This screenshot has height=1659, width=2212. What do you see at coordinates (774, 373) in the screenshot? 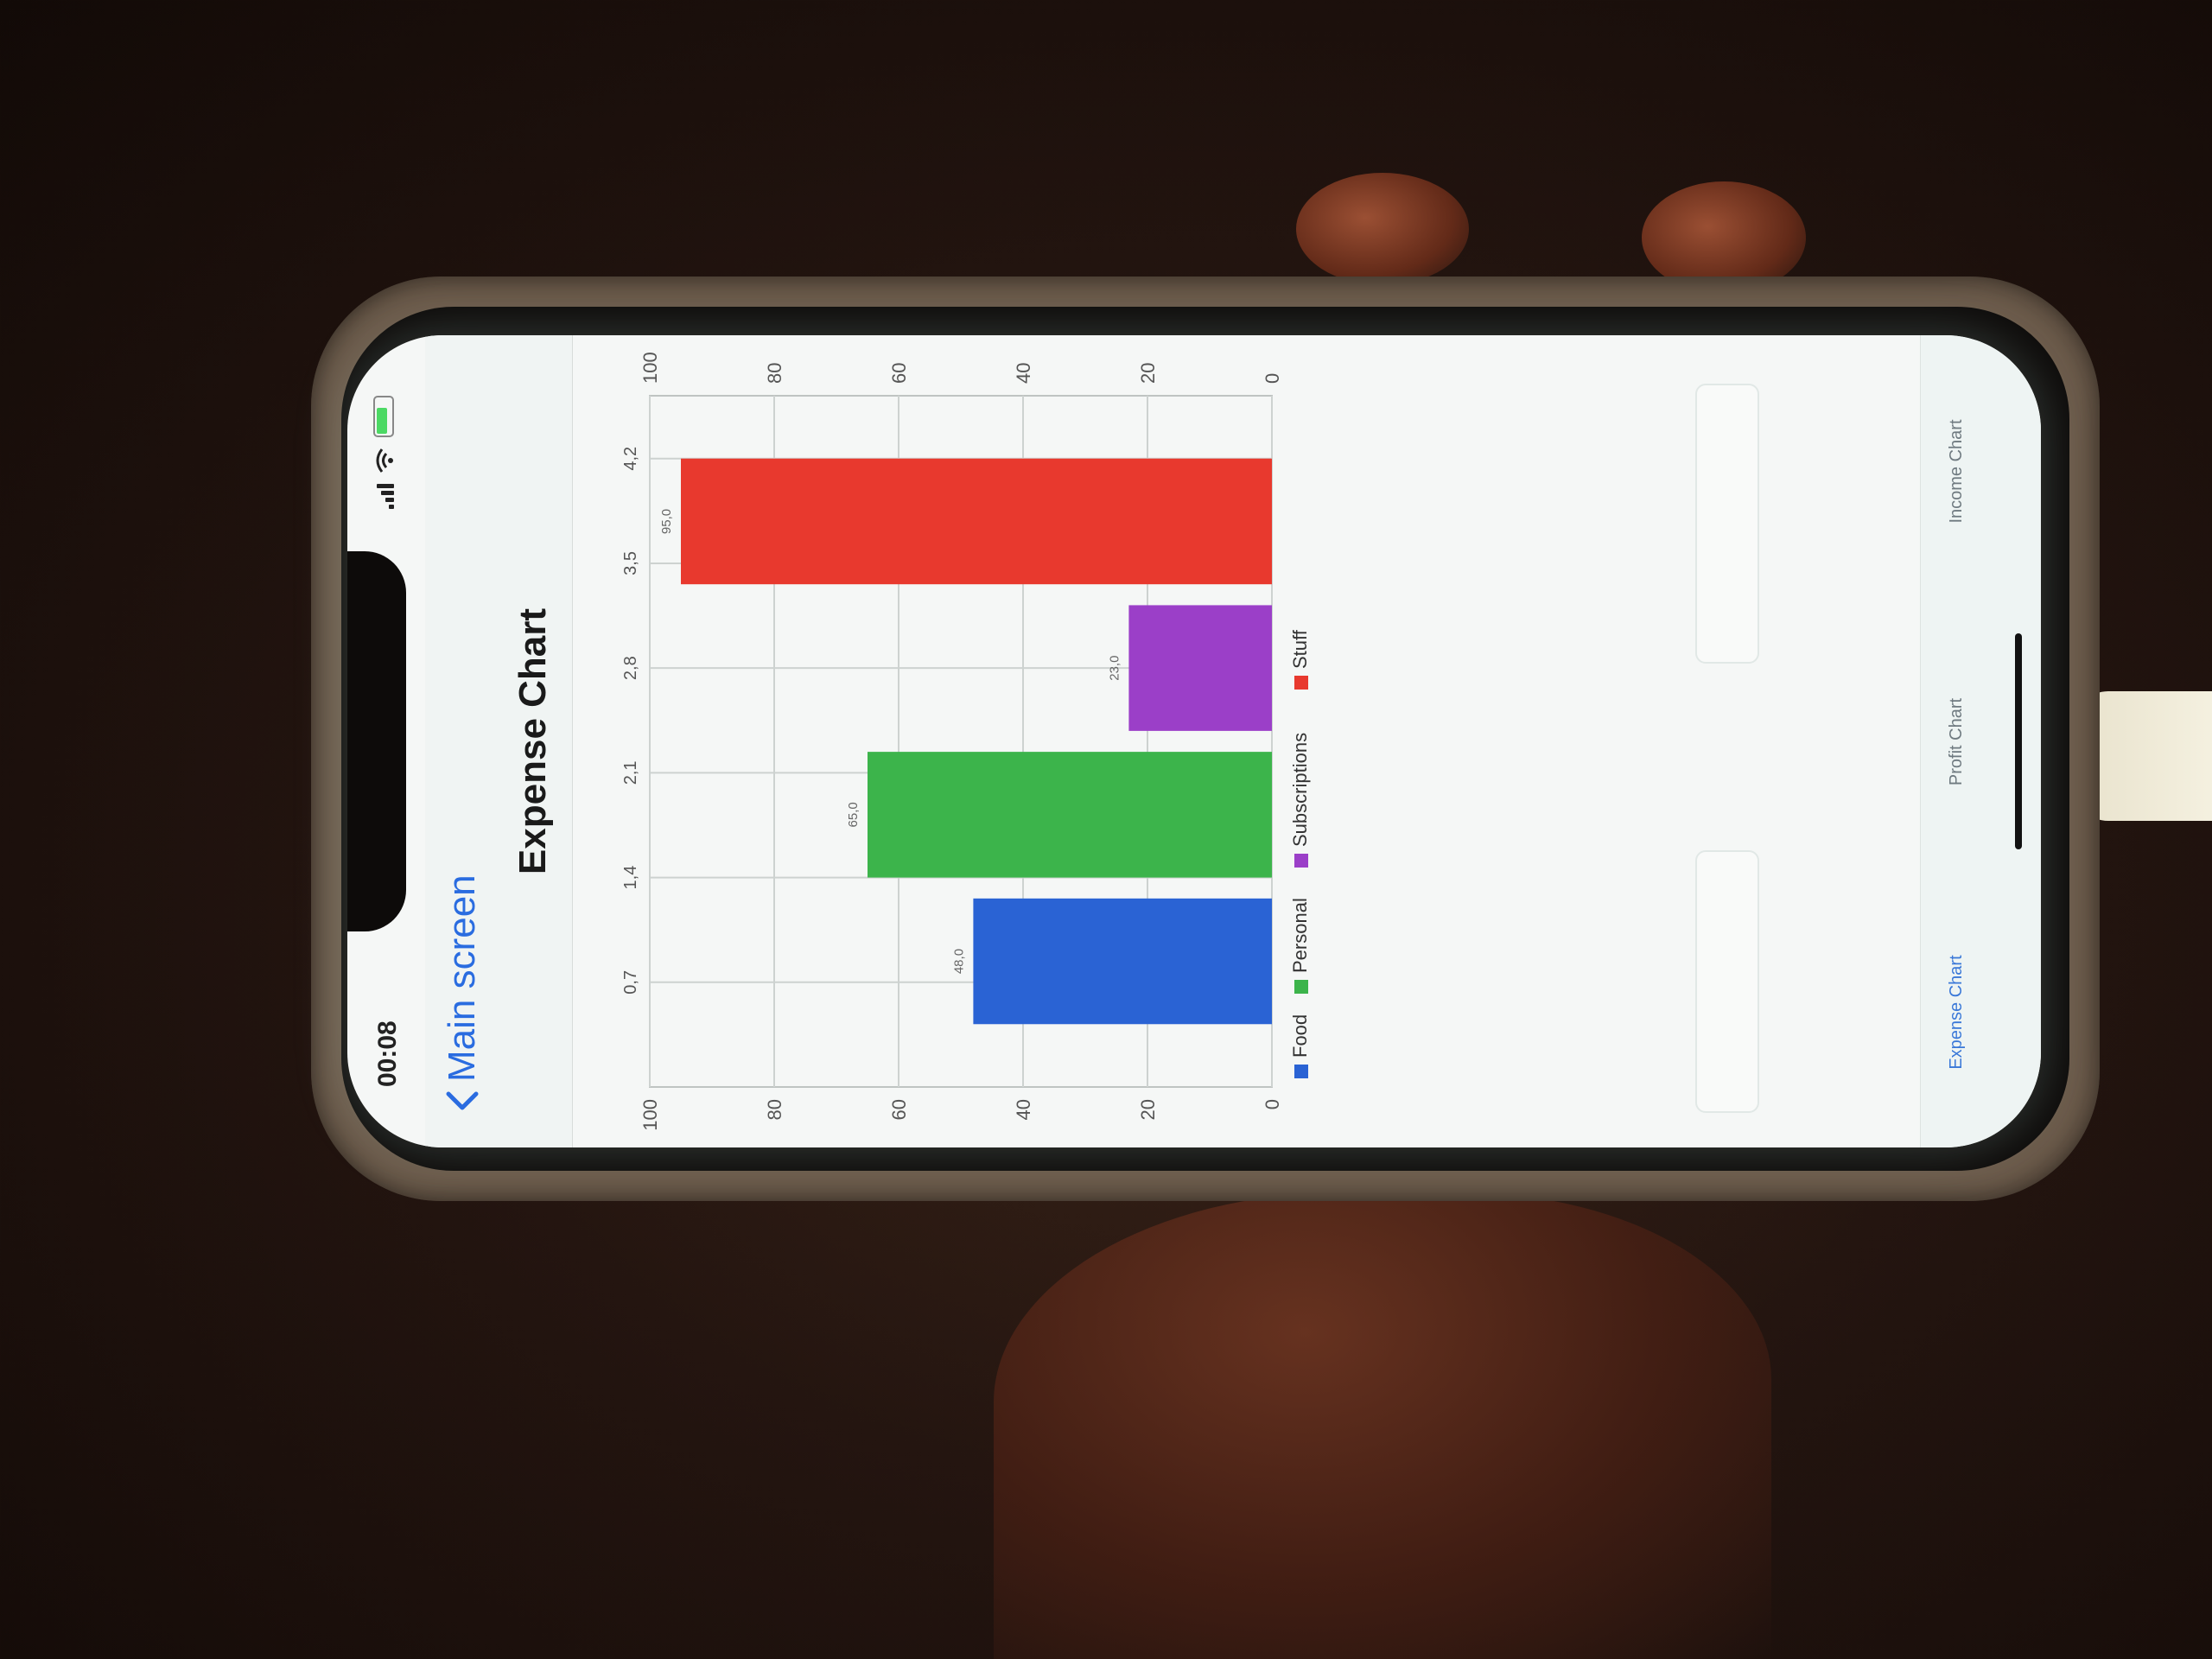
I see `y-tick-label-right: 80` at bounding box center [774, 373].